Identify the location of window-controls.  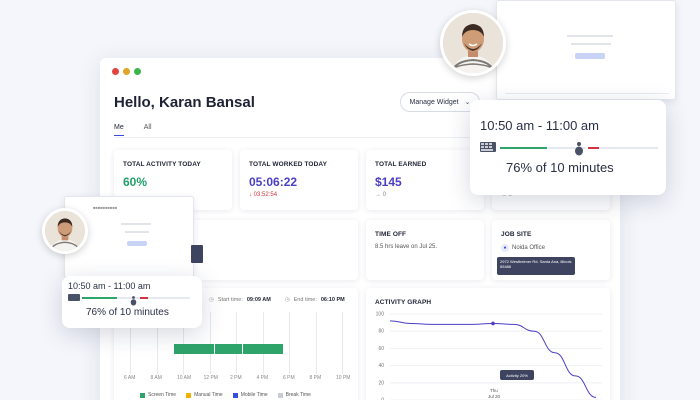
(126, 71).